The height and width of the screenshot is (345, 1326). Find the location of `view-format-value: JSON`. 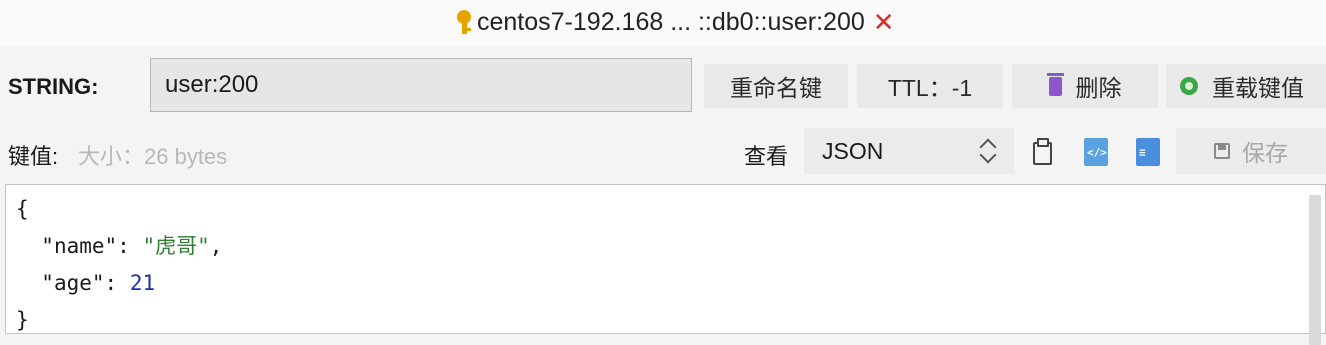

view-format-value: JSON is located at coordinates (853, 151).